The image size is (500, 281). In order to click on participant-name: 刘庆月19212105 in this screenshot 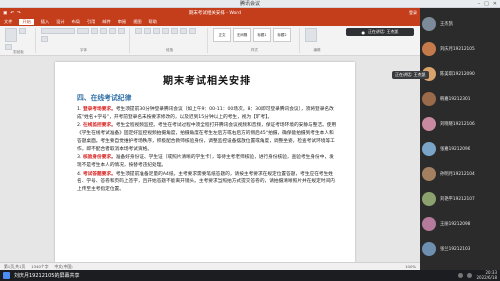, I will do `click(457, 49)`.